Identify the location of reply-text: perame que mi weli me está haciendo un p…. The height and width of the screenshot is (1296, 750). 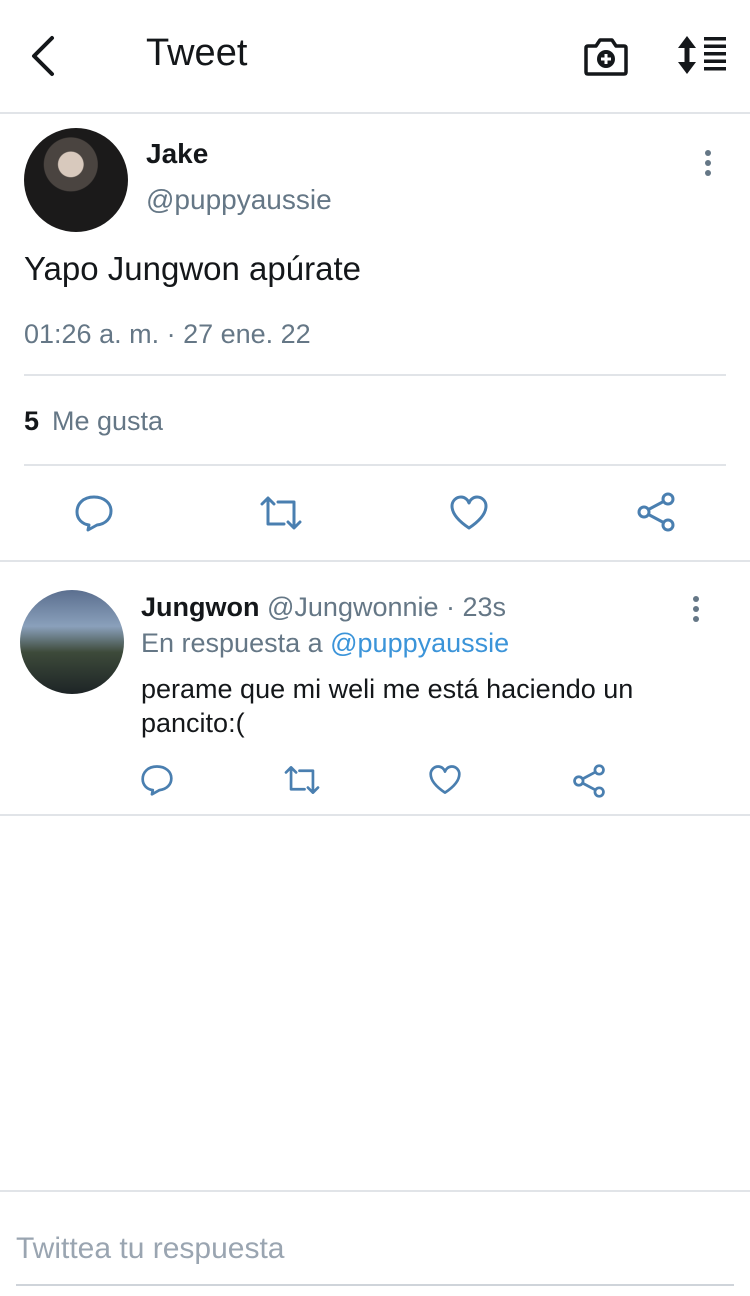
(387, 706).